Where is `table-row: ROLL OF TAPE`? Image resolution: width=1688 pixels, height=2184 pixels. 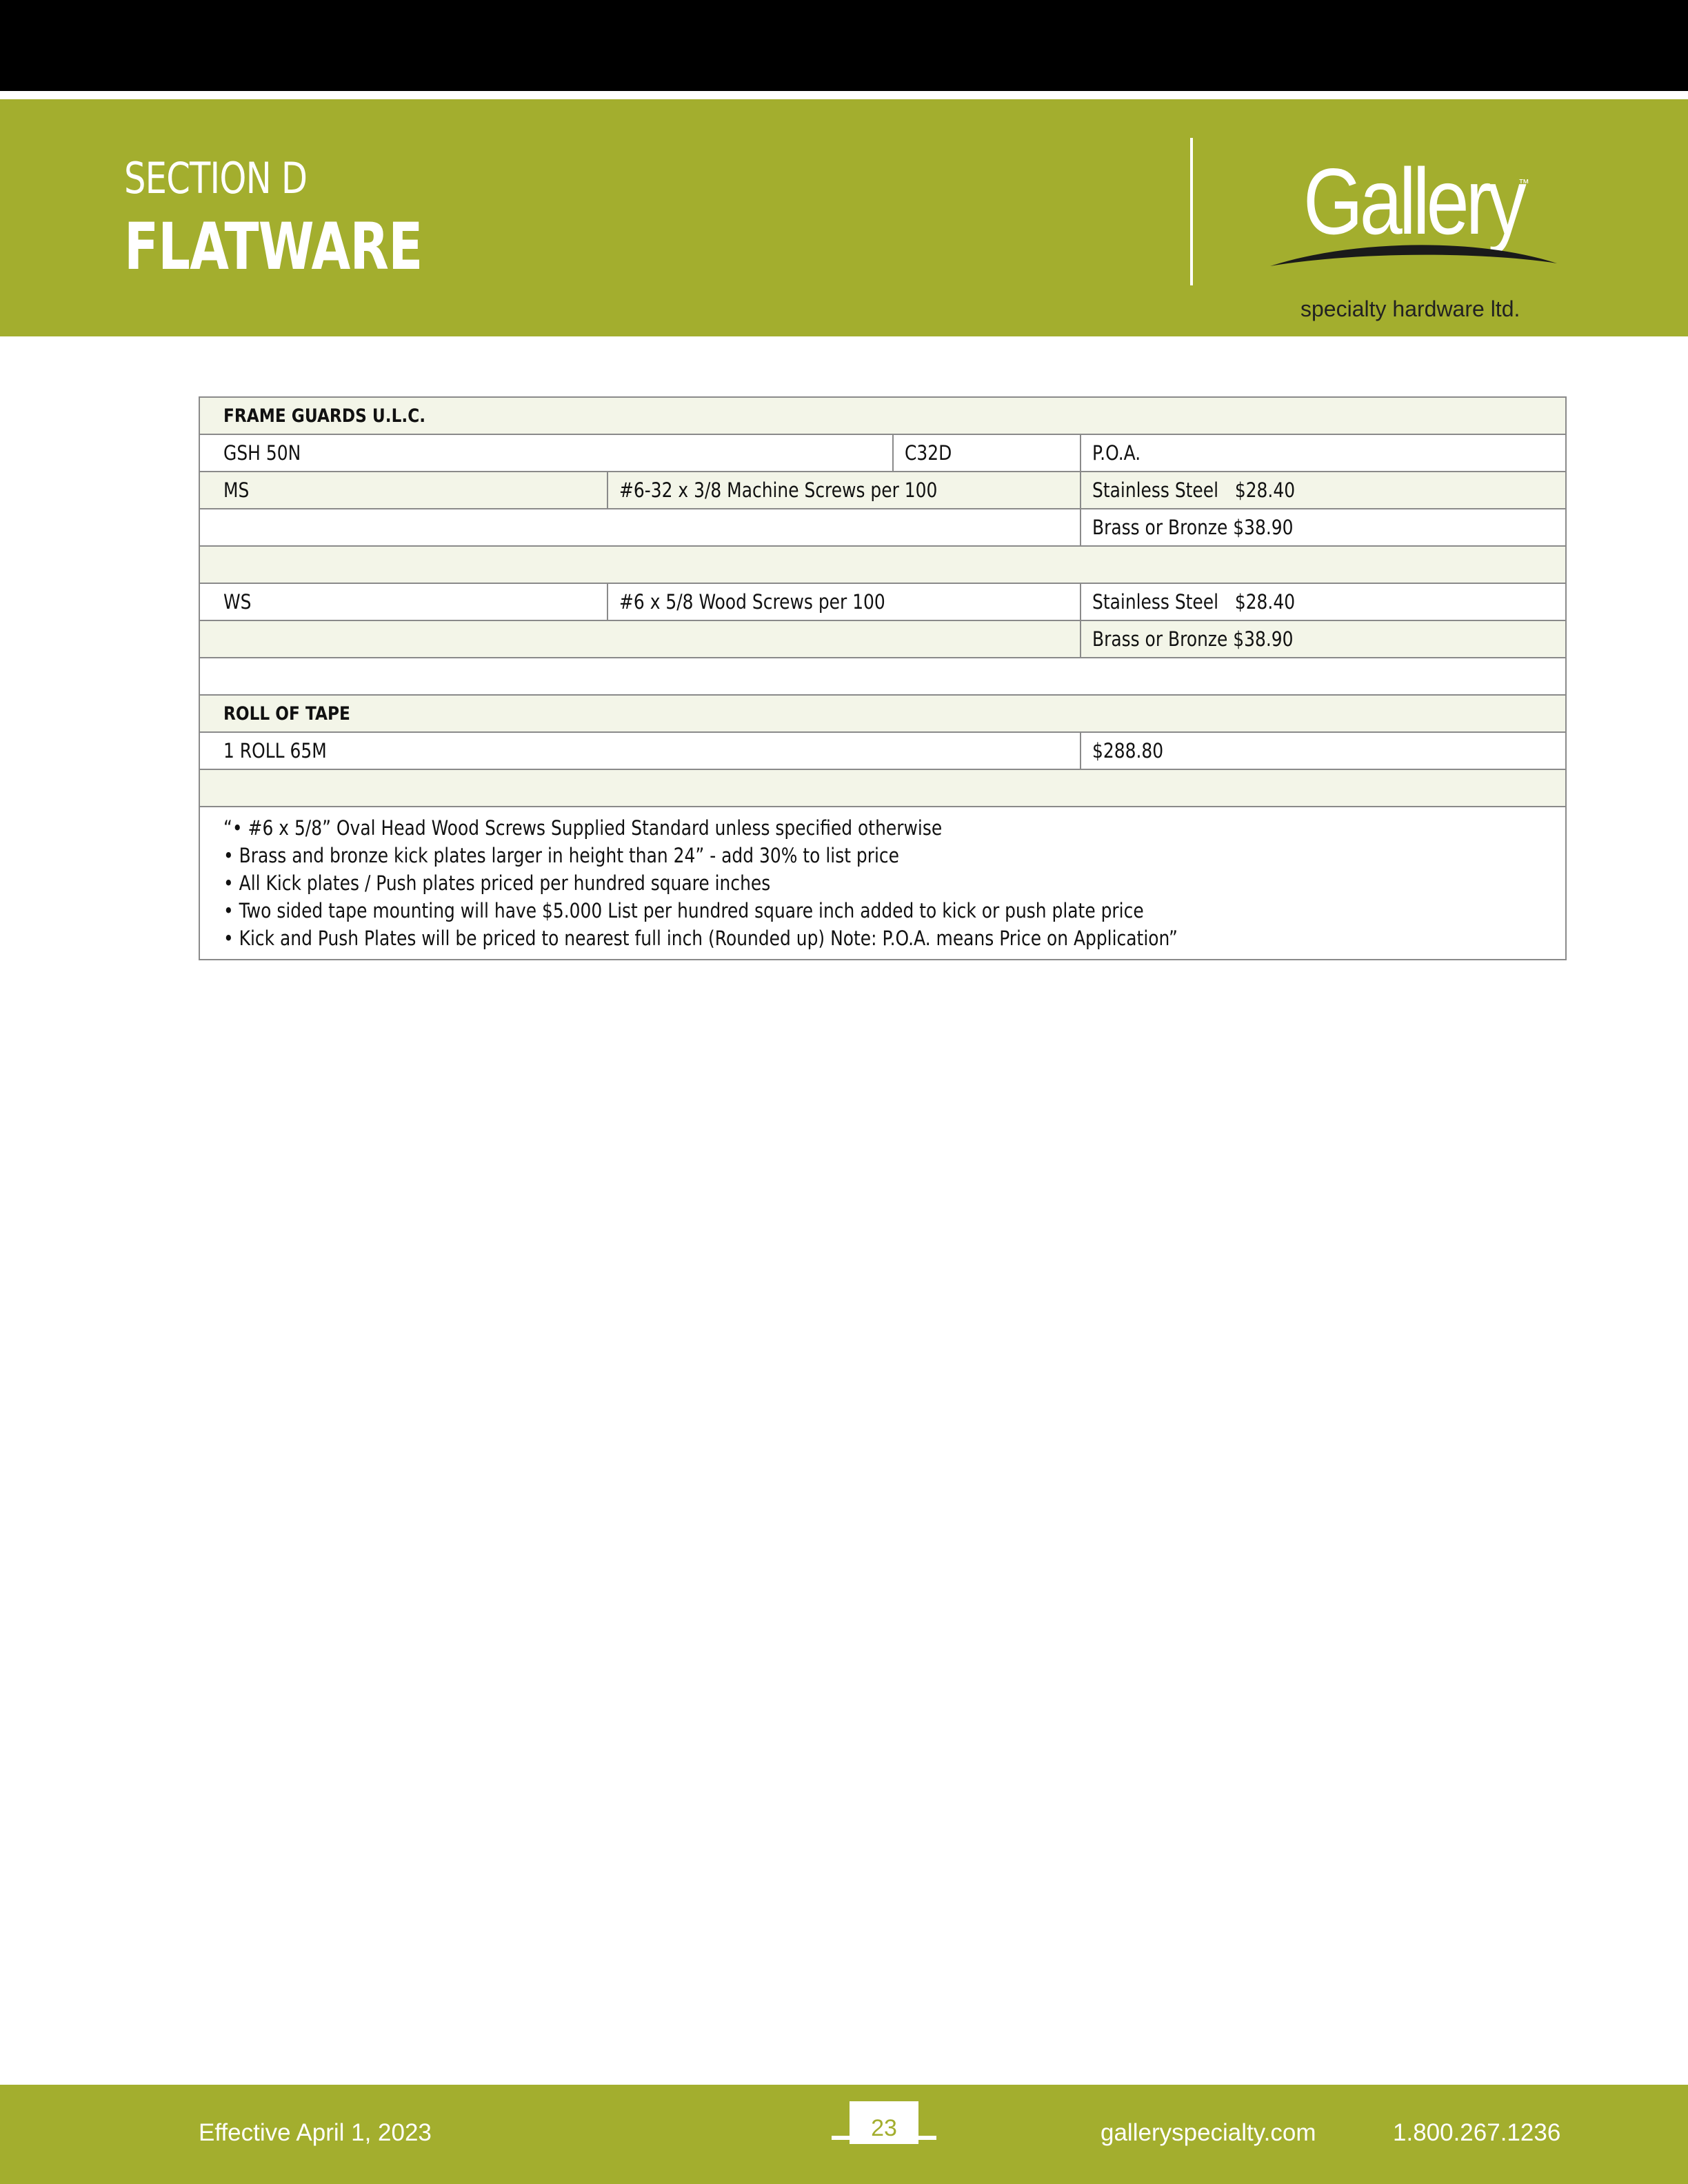
table-row: ROLL OF TAPE is located at coordinates (883, 714).